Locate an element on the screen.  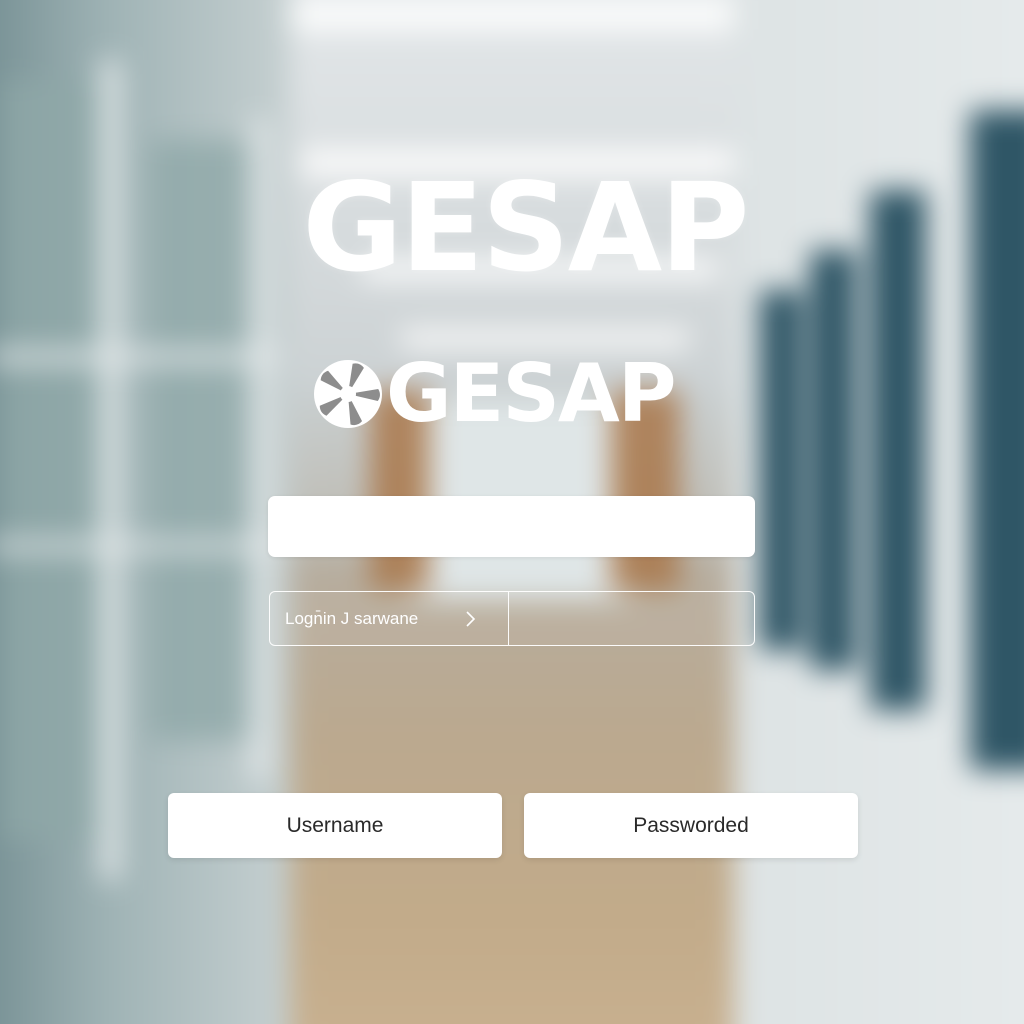
login-value-field is located at coordinates (631, 618).